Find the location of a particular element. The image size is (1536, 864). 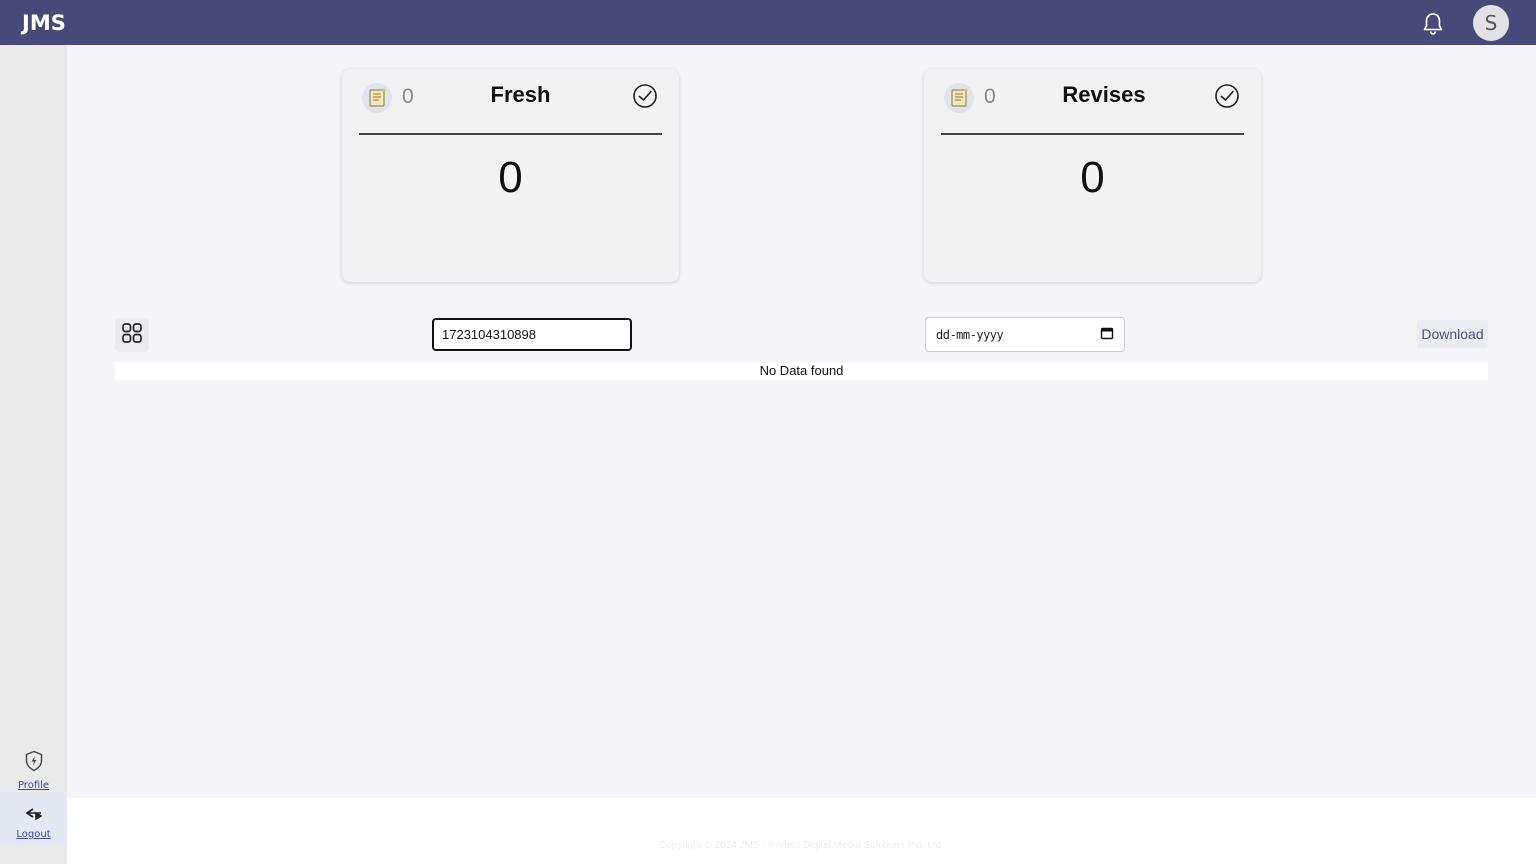

sidebar-item-logout: Logout is located at coordinates (33, 818).